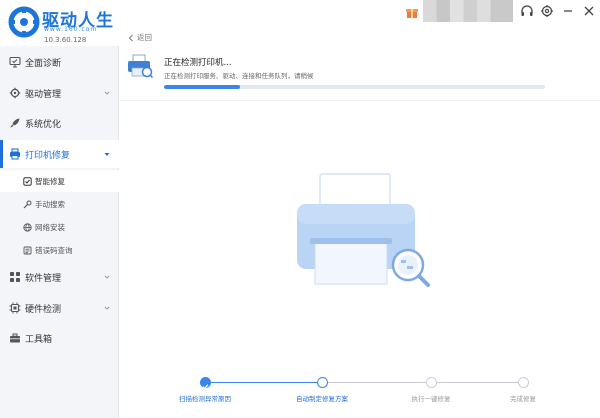 The width and height of the screenshot is (600, 418). I want to click on step-2-label: 自动制定修复方案, so click(322, 399).